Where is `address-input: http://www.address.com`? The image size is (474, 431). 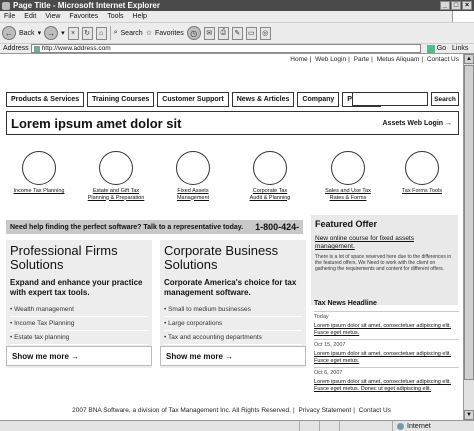
address-input: http://www.address.com is located at coordinates (225, 48).